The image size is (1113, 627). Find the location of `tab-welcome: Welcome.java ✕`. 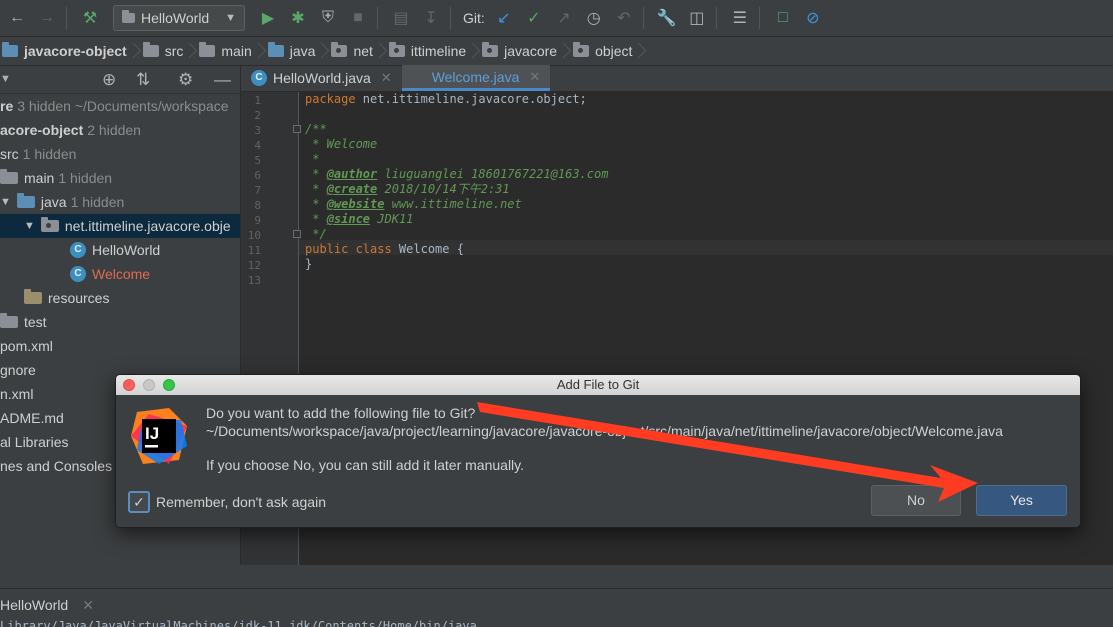

tab-welcome: Welcome.java ✕ is located at coordinates (476, 78).